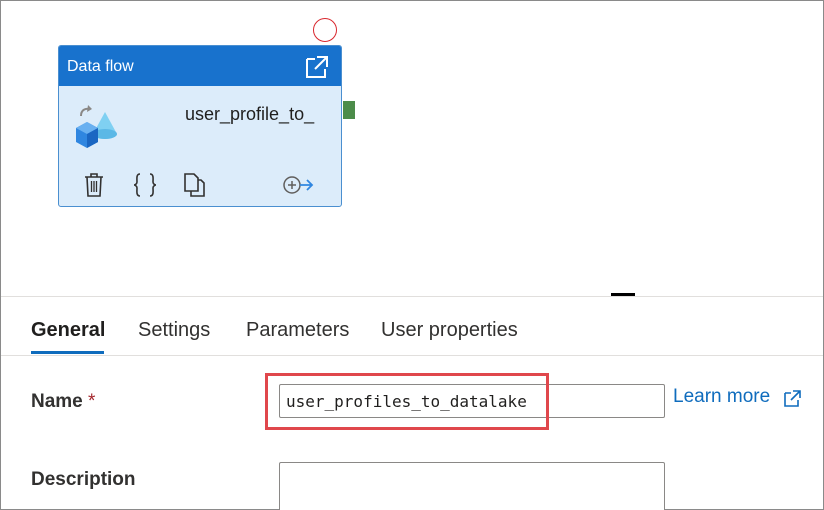 The width and height of the screenshot is (824, 510). I want to click on tab-user-properties: User properties, so click(449, 330).